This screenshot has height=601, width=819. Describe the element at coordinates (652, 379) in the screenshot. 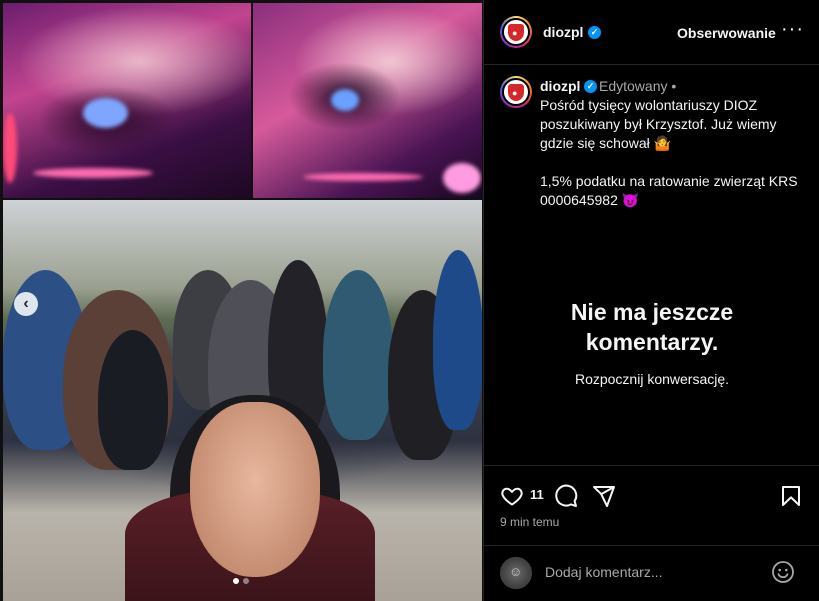

I see `empty-comments-subtitle: Rozpocznij konwersację.` at that location.